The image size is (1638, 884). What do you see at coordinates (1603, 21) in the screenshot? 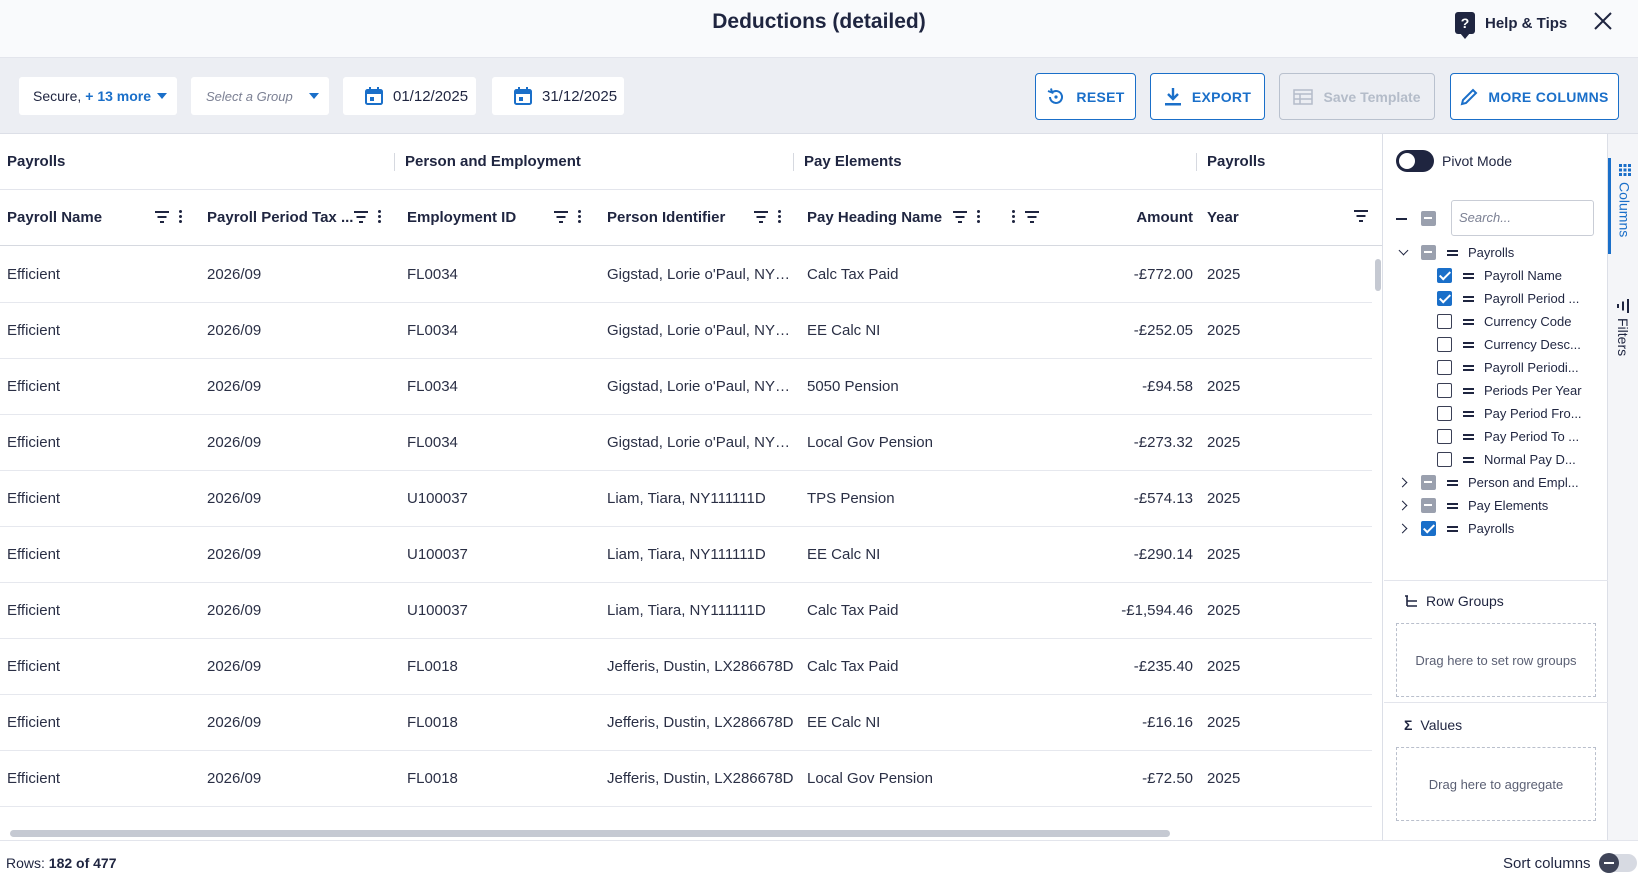
I see `close-icon` at bounding box center [1603, 21].